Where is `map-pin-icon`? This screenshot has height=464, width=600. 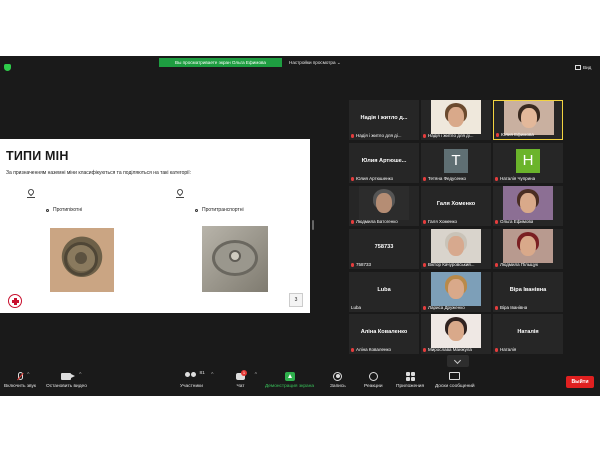 map-pin-icon is located at coordinates (31, 192).